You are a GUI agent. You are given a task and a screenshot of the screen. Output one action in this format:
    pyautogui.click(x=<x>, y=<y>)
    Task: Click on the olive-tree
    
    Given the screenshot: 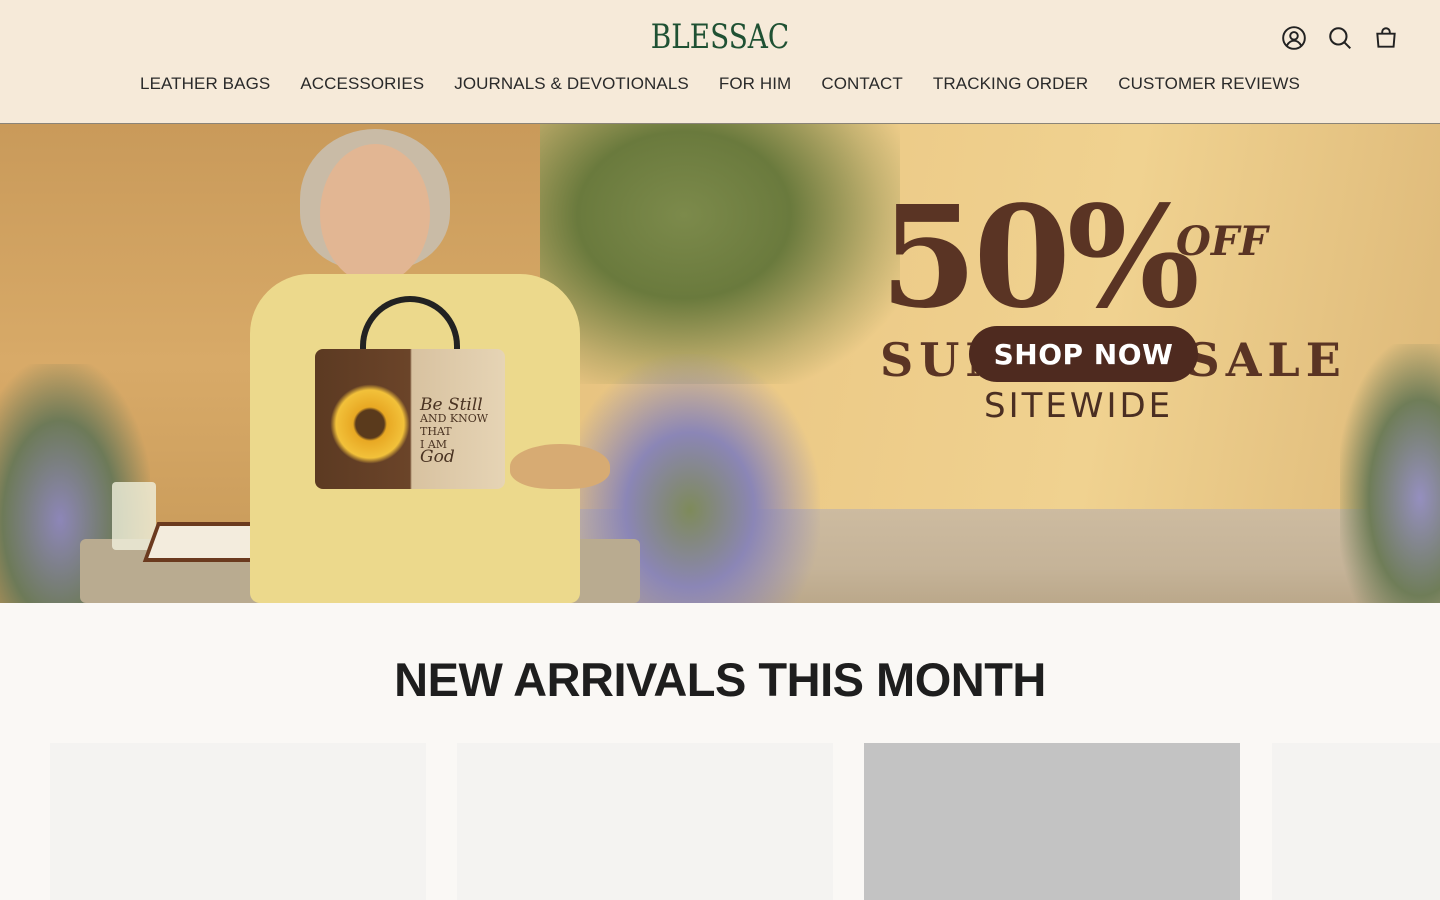 What is the action you would take?
    pyautogui.click(x=720, y=254)
    